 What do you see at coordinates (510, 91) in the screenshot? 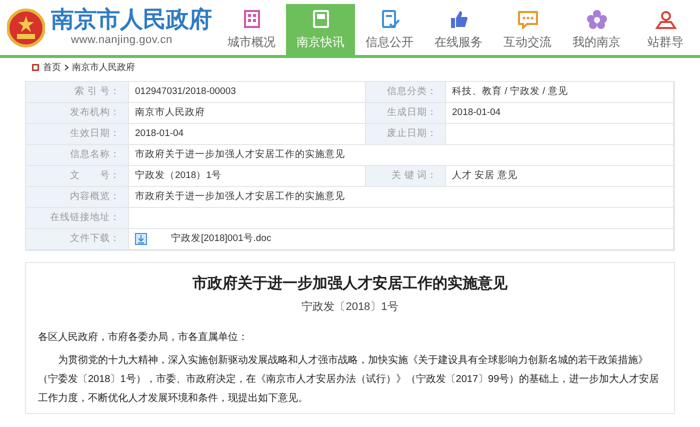
I see `field-value: 科技、教育 / 宁政发 / 意见` at bounding box center [510, 91].